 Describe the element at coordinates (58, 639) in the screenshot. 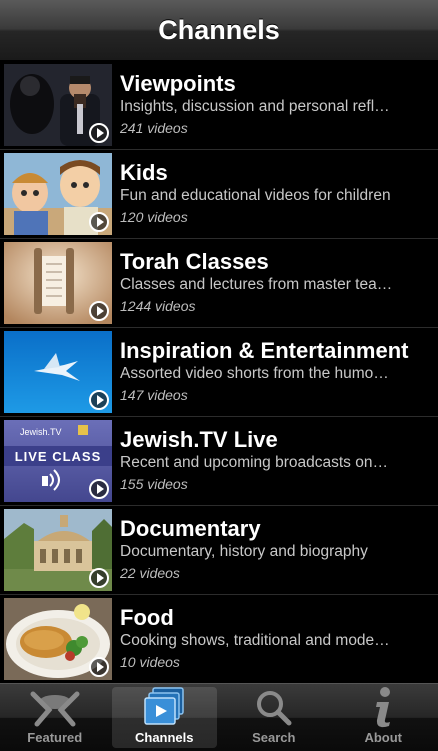

I see `food-plate-thumbnail` at that location.